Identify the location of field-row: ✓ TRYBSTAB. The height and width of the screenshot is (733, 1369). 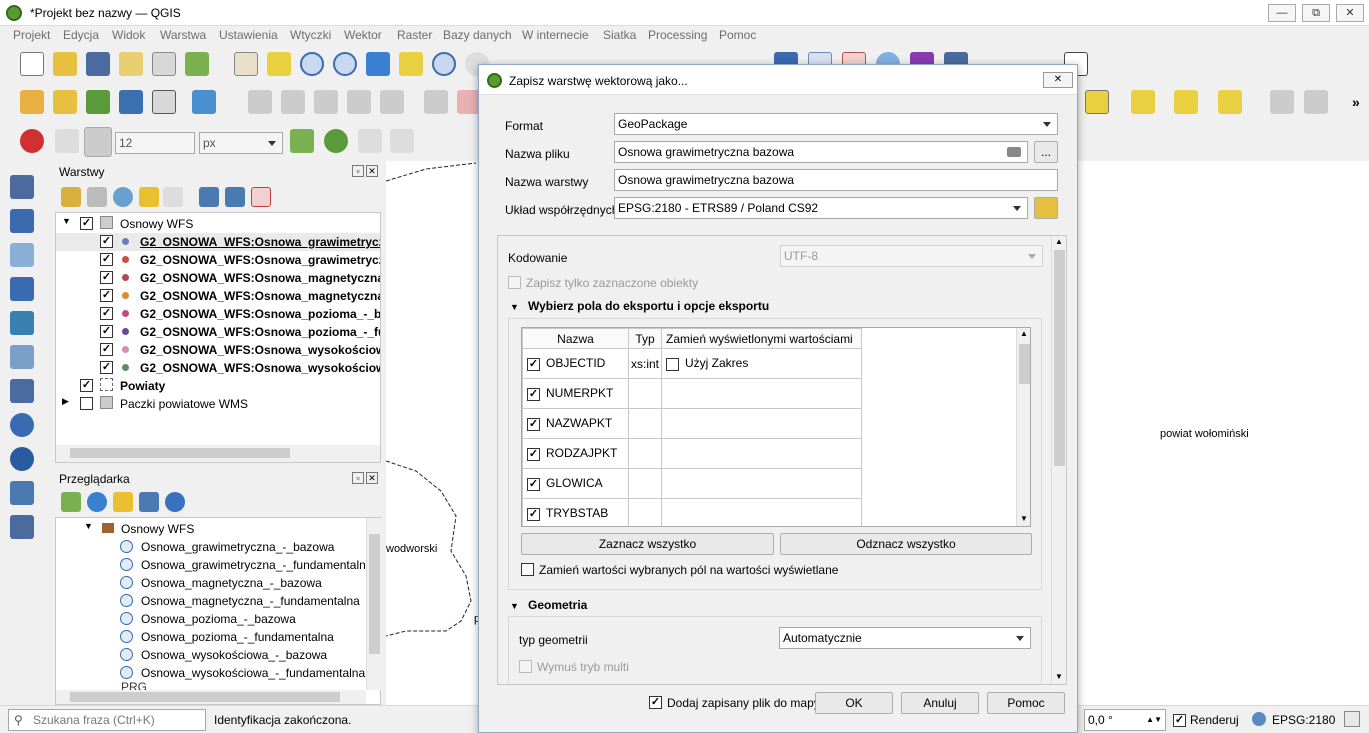
(692, 512).